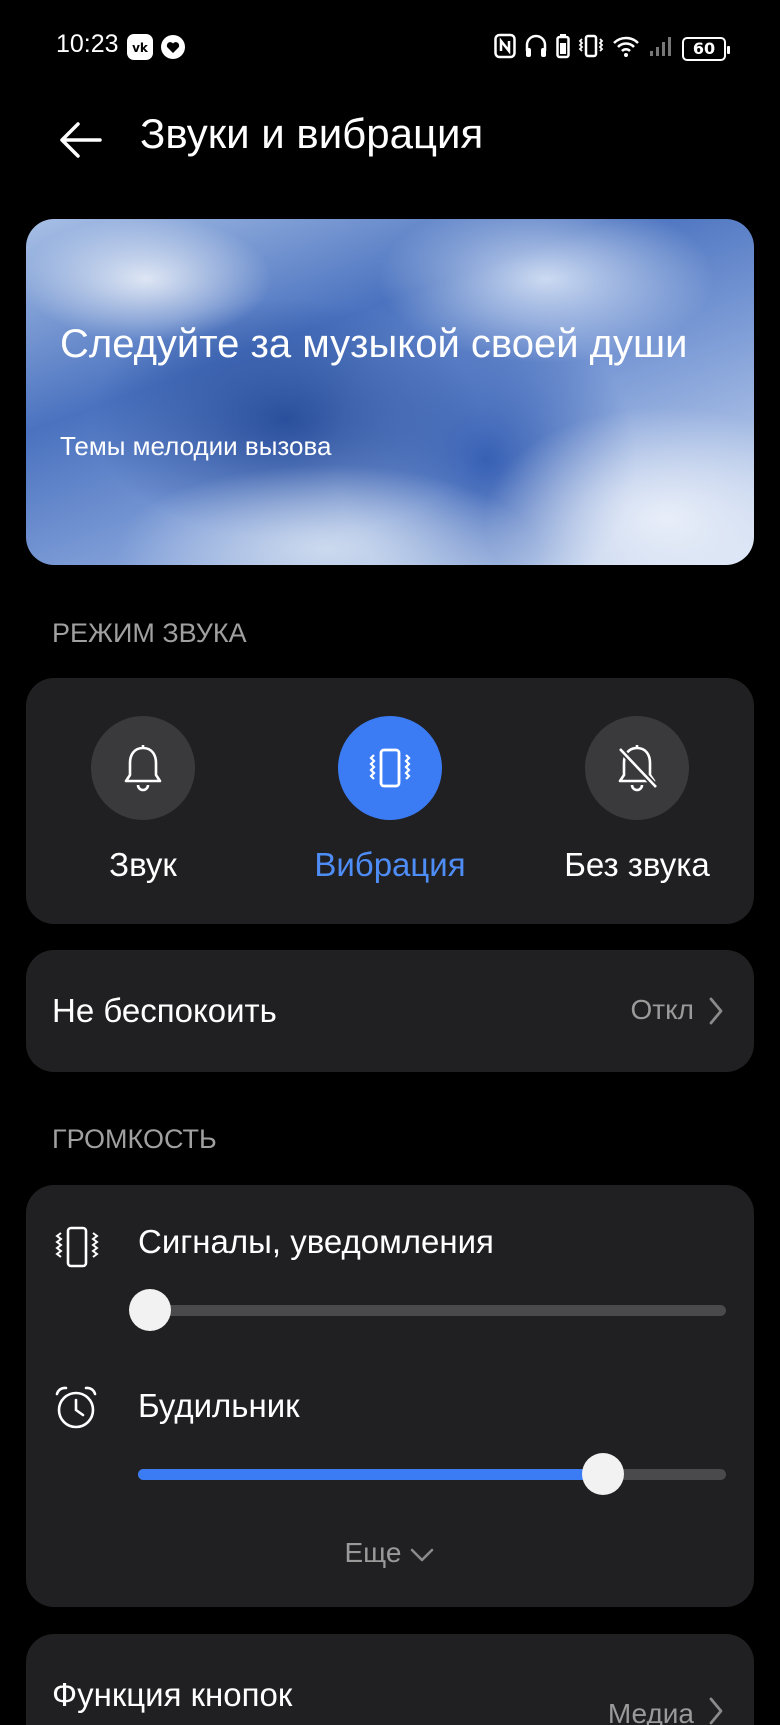  I want to click on nfc-icon, so click(505, 48).